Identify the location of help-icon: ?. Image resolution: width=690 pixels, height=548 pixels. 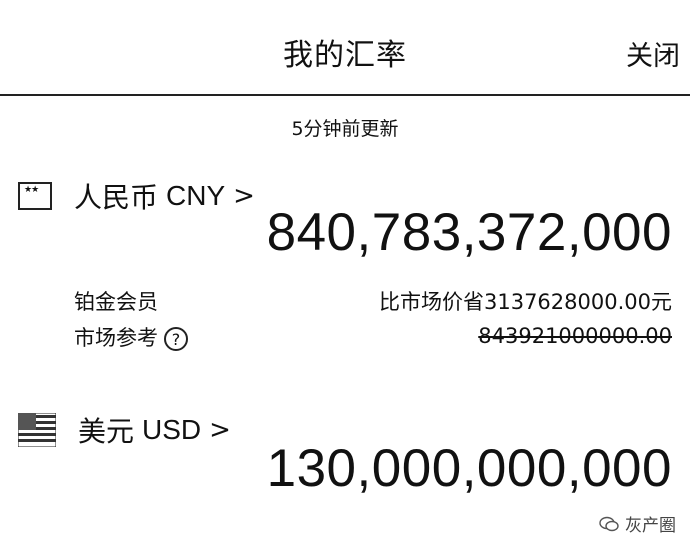
(176, 339).